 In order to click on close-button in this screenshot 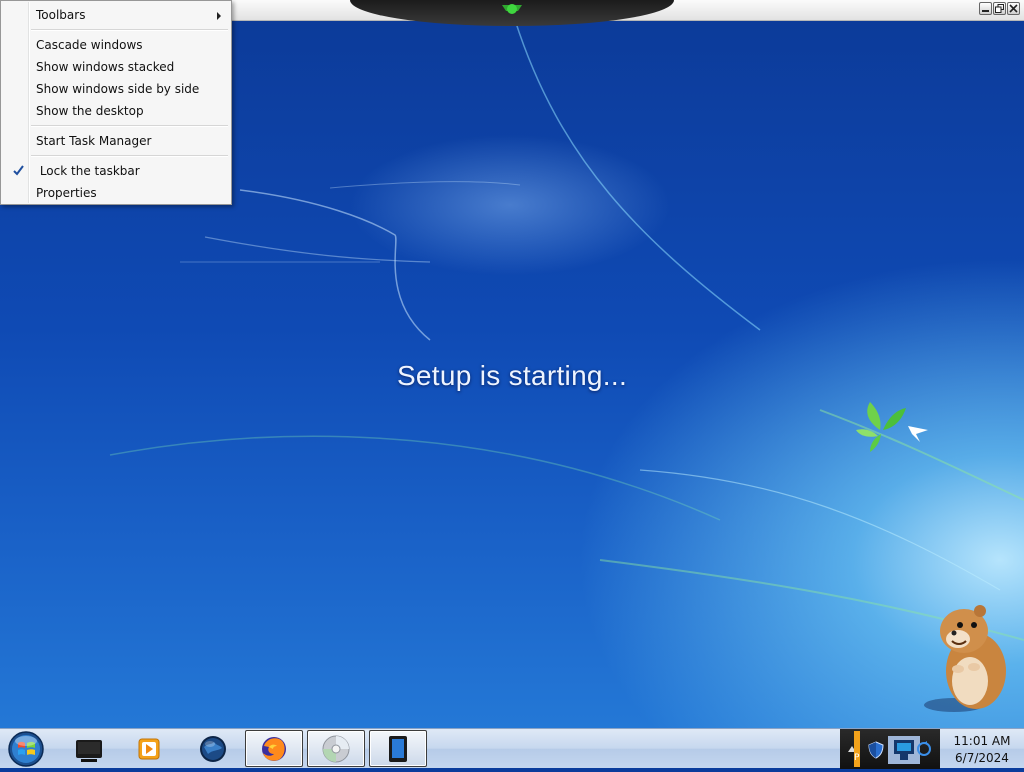, I will do `click(1013, 8)`.